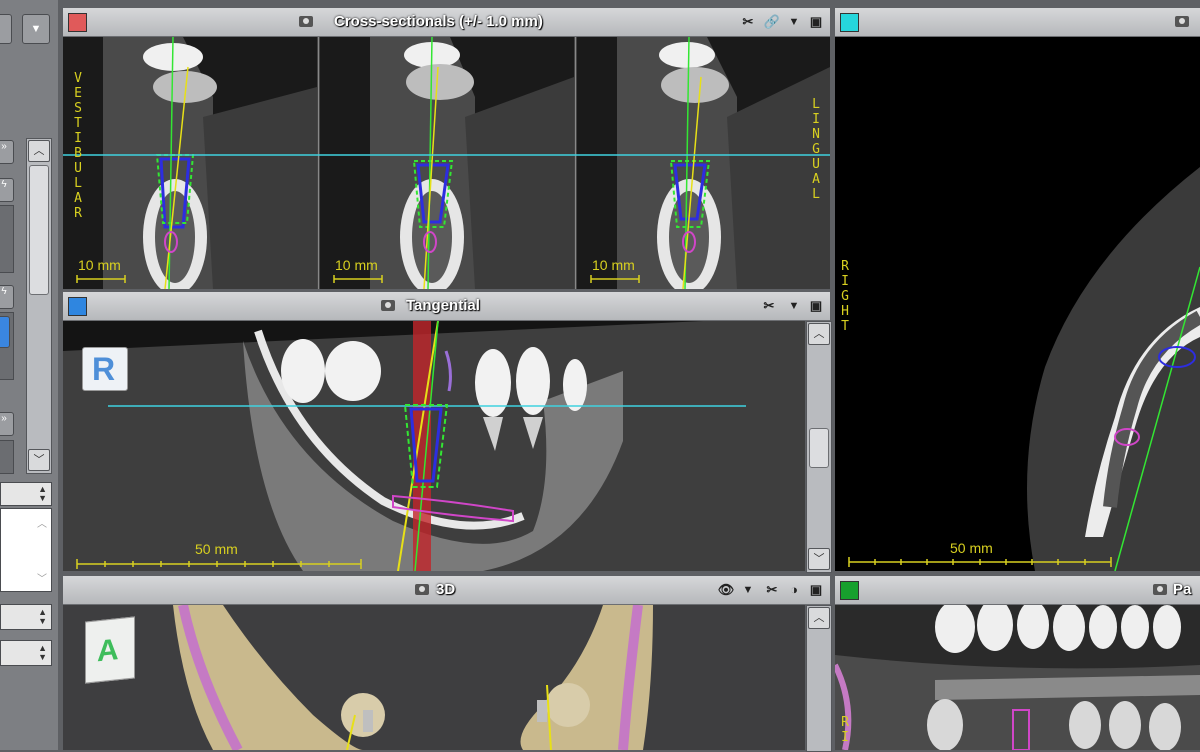 The image size is (1200, 752). I want to click on tangential-scrollbar: ︿ ﹀, so click(819, 447).